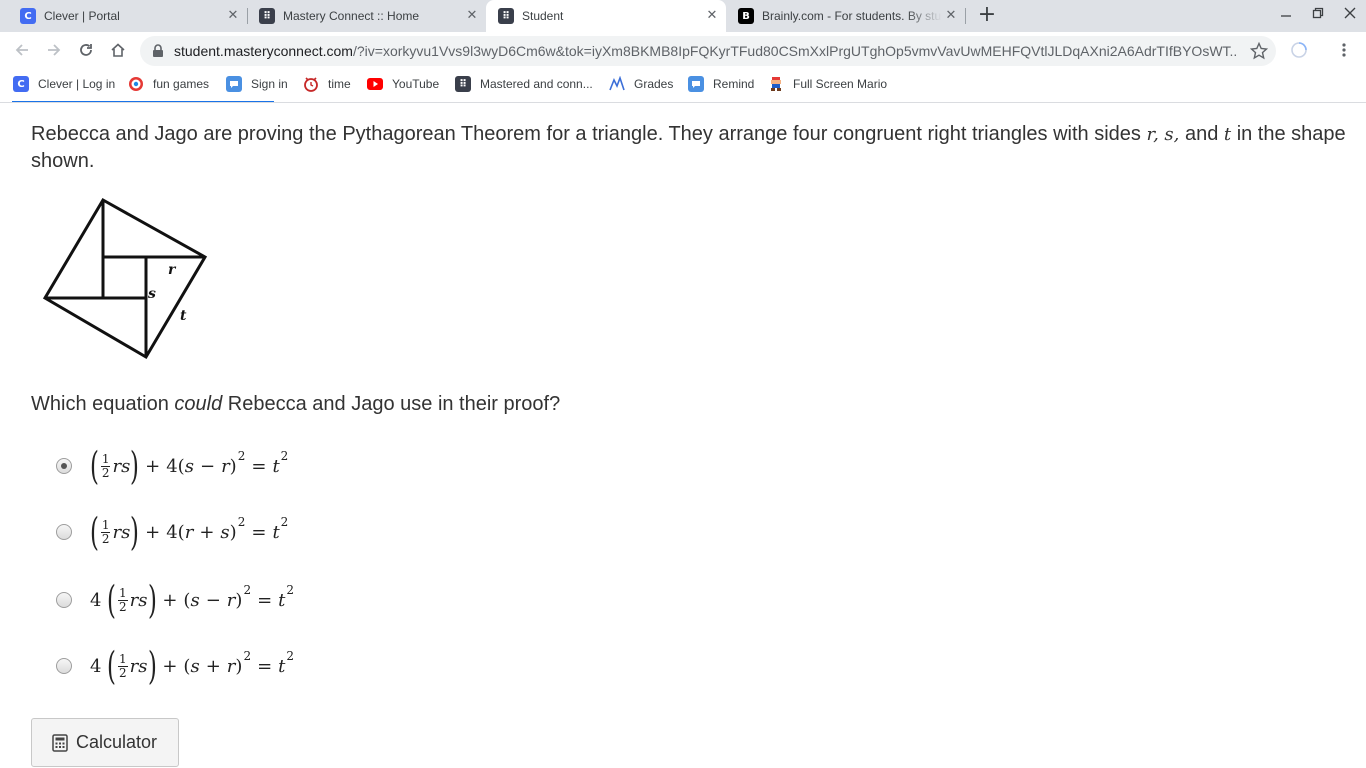 This screenshot has width=1366, height=768. I want to click on reload-icon, so click(86, 50).